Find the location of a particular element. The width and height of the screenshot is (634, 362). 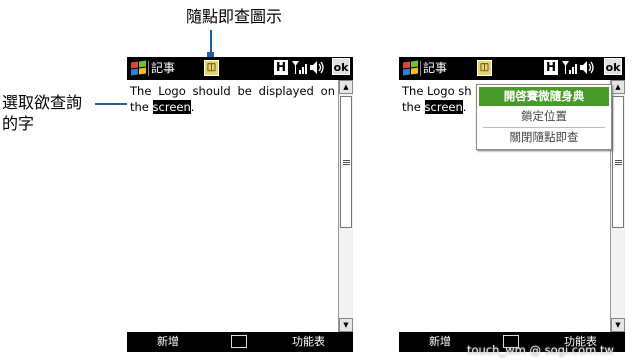

keyboard-icon is located at coordinates (239, 341).